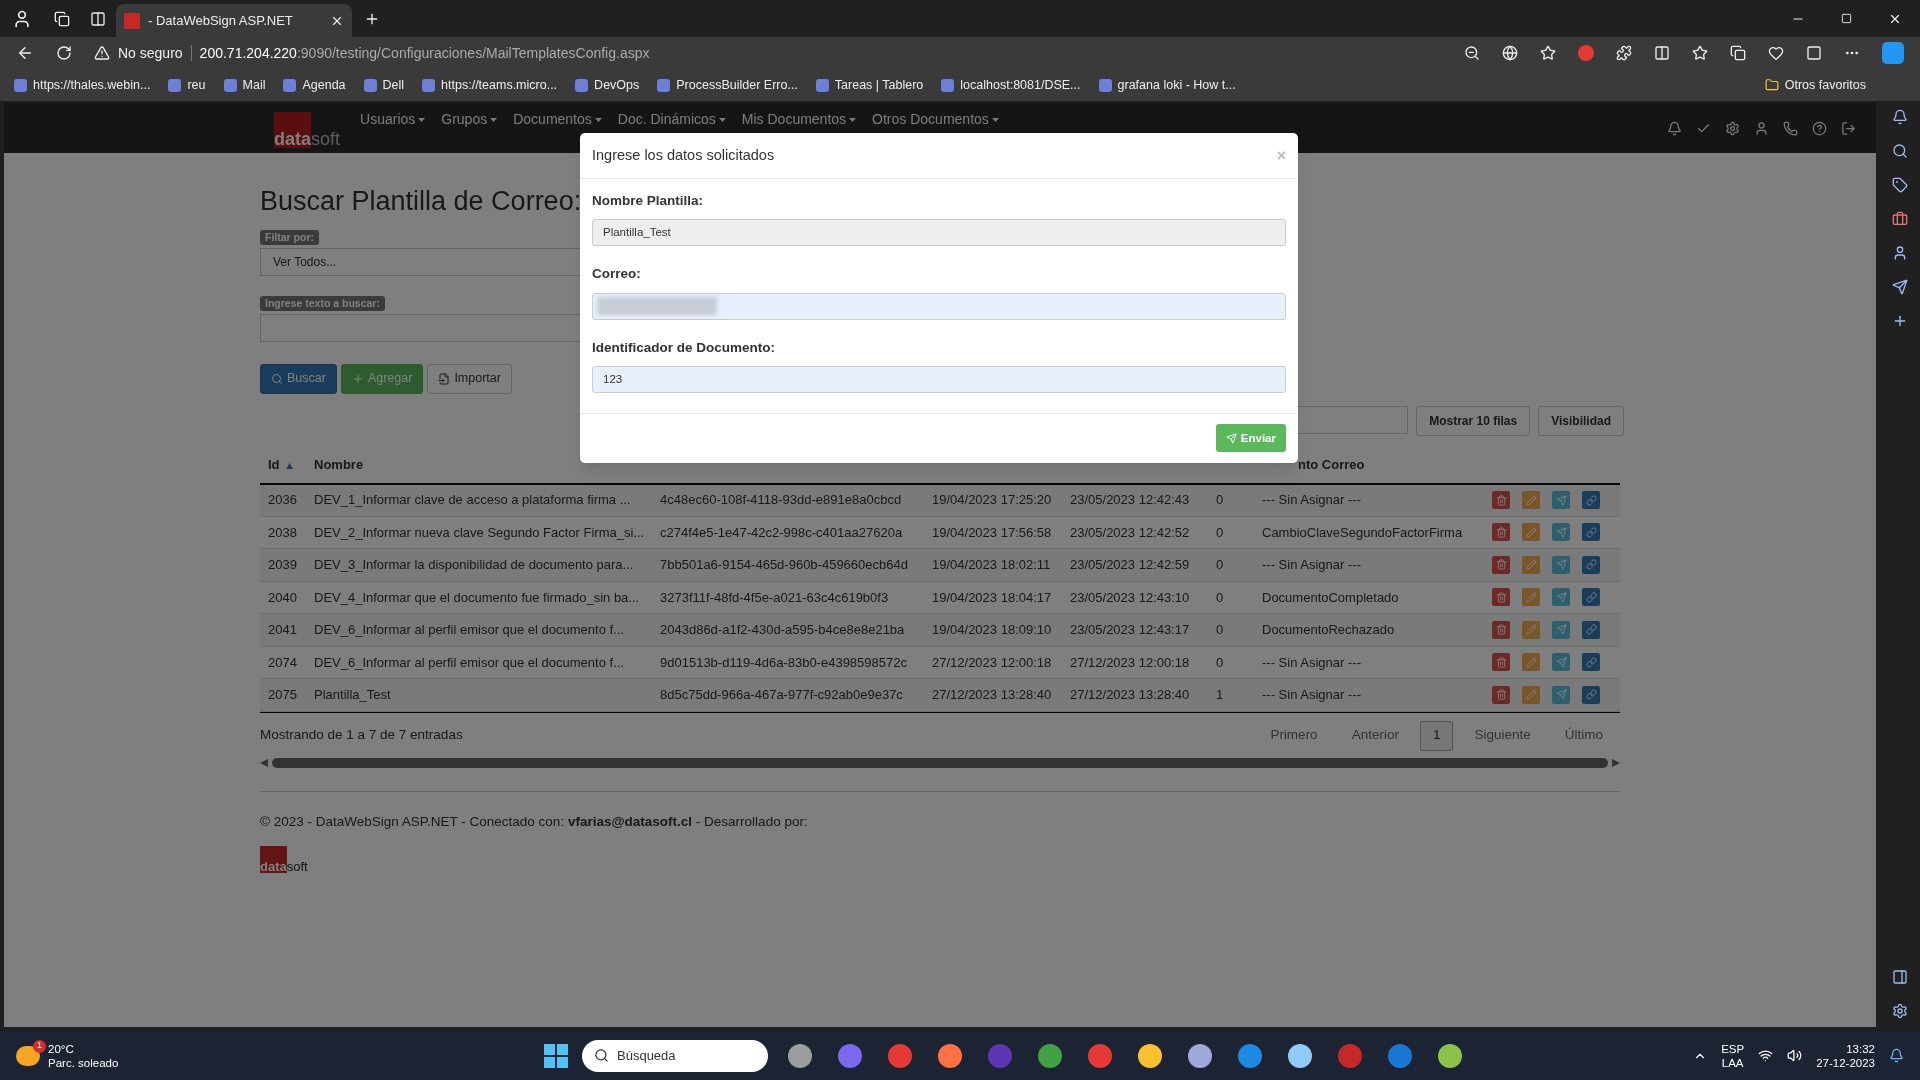 This screenshot has width=1920, height=1080. What do you see at coordinates (1900, 219) in the screenshot?
I see `briefcase-icon` at bounding box center [1900, 219].